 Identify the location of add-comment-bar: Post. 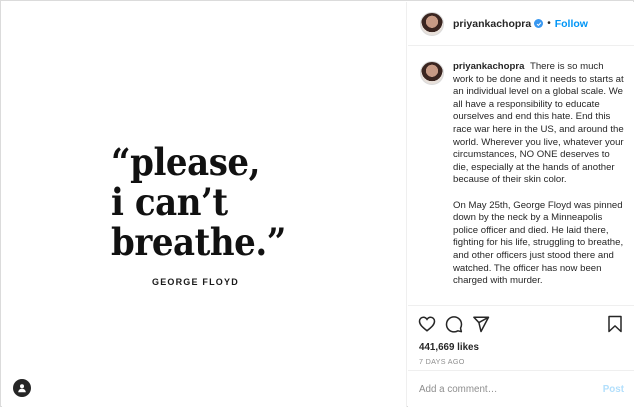
(521, 388).